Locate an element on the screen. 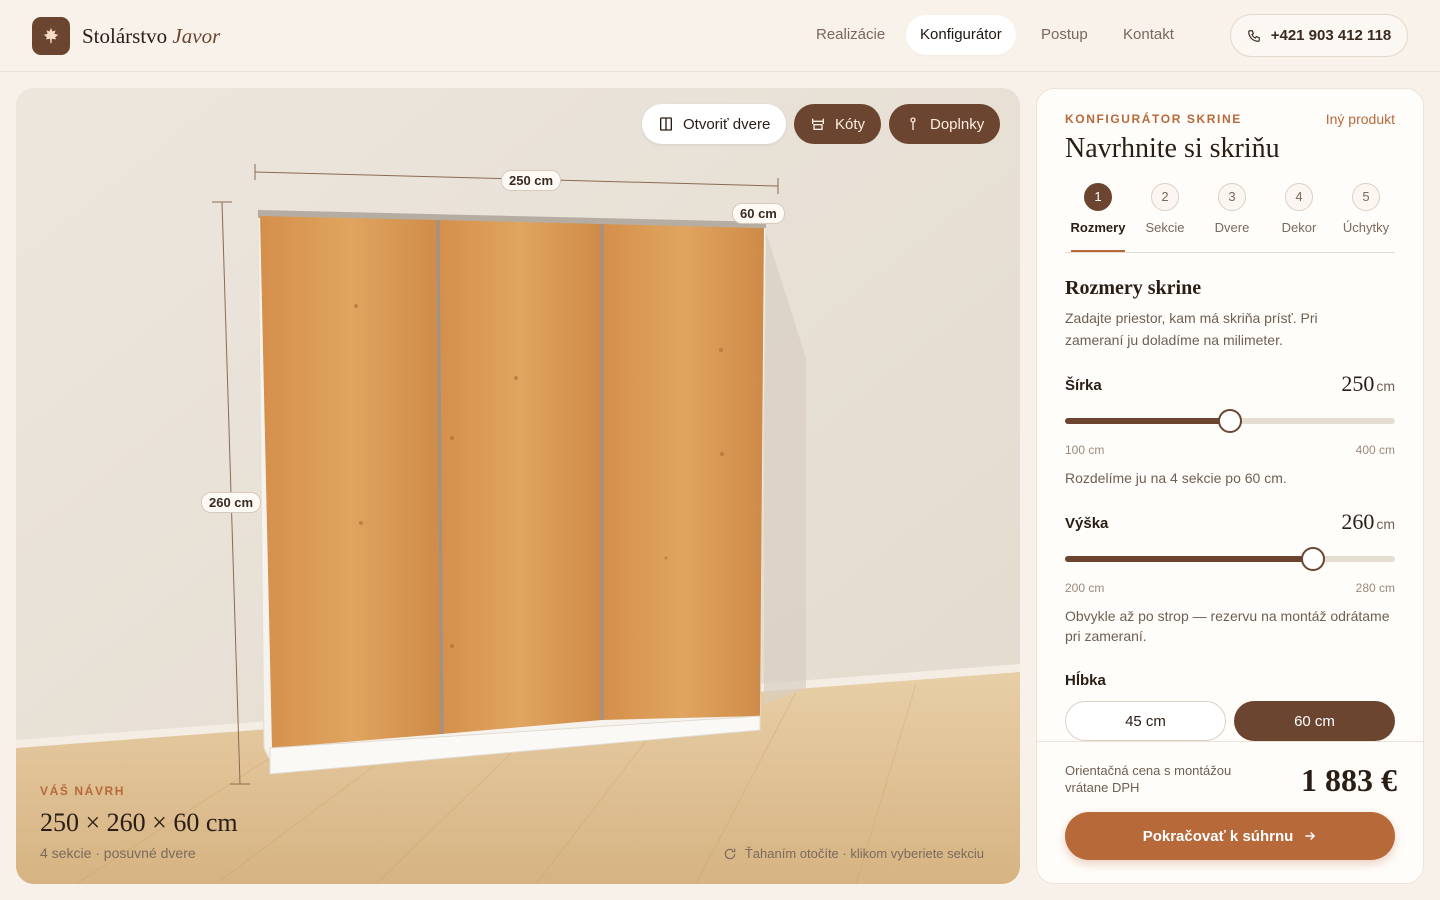 The height and width of the screenshot is (900, 1440). section-title: Rozmery skrine is located at coordinates (1133, 288).